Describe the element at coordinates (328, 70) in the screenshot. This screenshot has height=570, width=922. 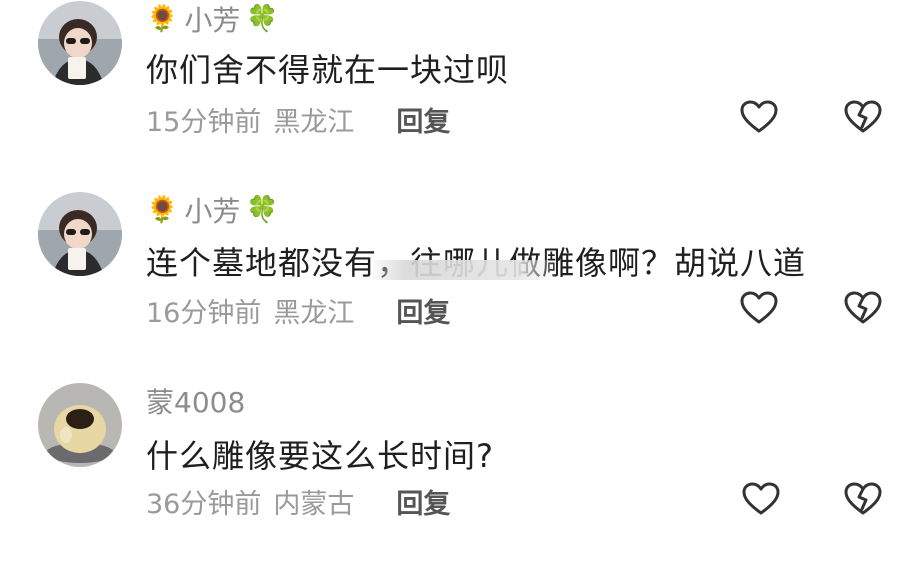
I see `comment-text: 你们舍不得就在一块过呗` at that location.